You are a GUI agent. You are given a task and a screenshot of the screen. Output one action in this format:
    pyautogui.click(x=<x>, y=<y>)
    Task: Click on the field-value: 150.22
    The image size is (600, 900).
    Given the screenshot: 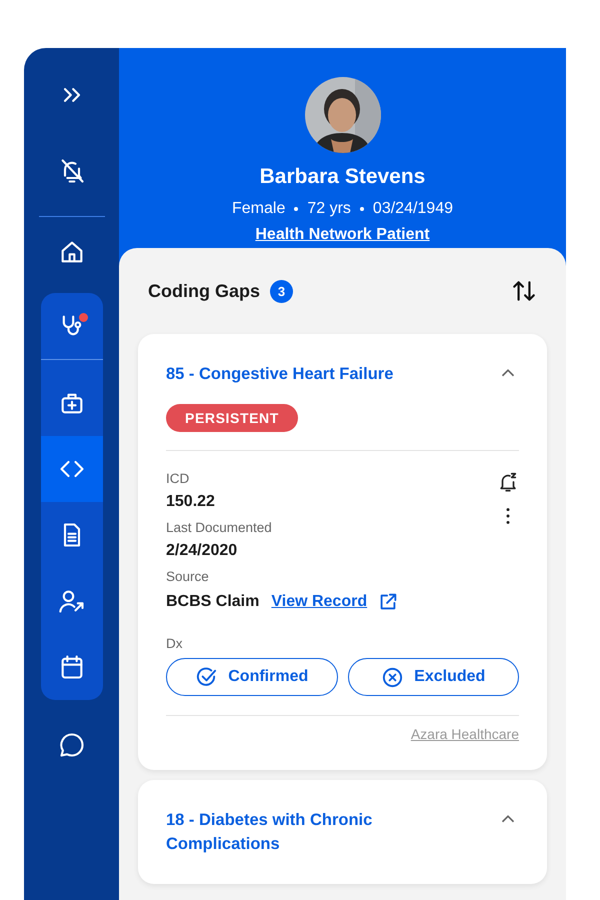 What is the action you would take?
    pyautogui.click(x=190, y=502)
    